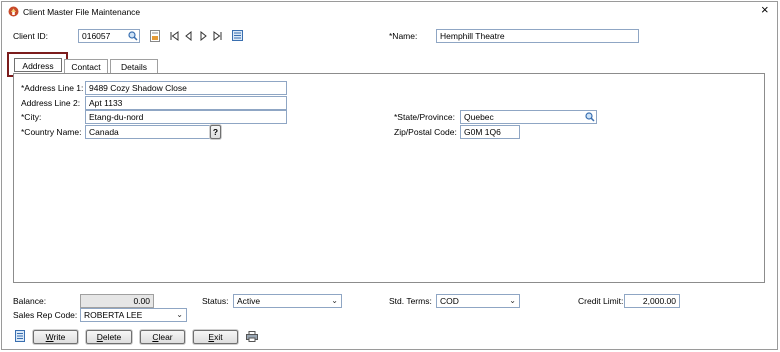 This screenshot has width=780, height=352. What do you see at coordinates (410, 301) in the screenshot?
I see `terms-label: Std. Terms:` at bounding box center [410, 301].